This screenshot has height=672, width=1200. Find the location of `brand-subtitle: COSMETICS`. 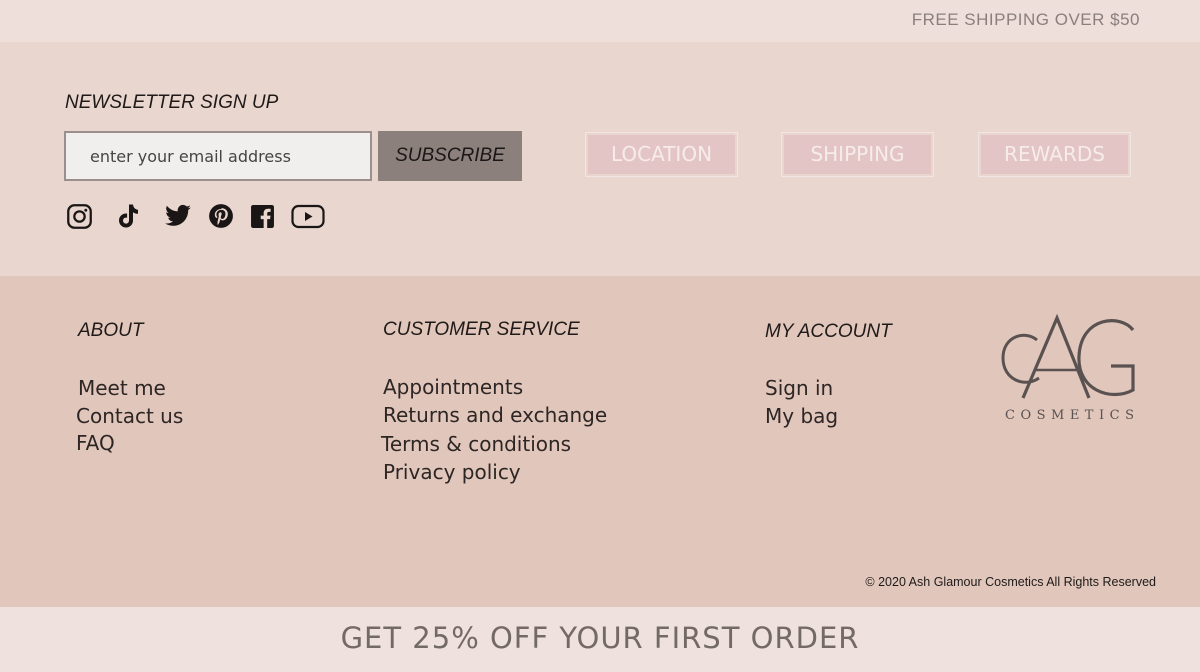

brand-subtitle: COSMETICS is located at coordinates (1072, 415).